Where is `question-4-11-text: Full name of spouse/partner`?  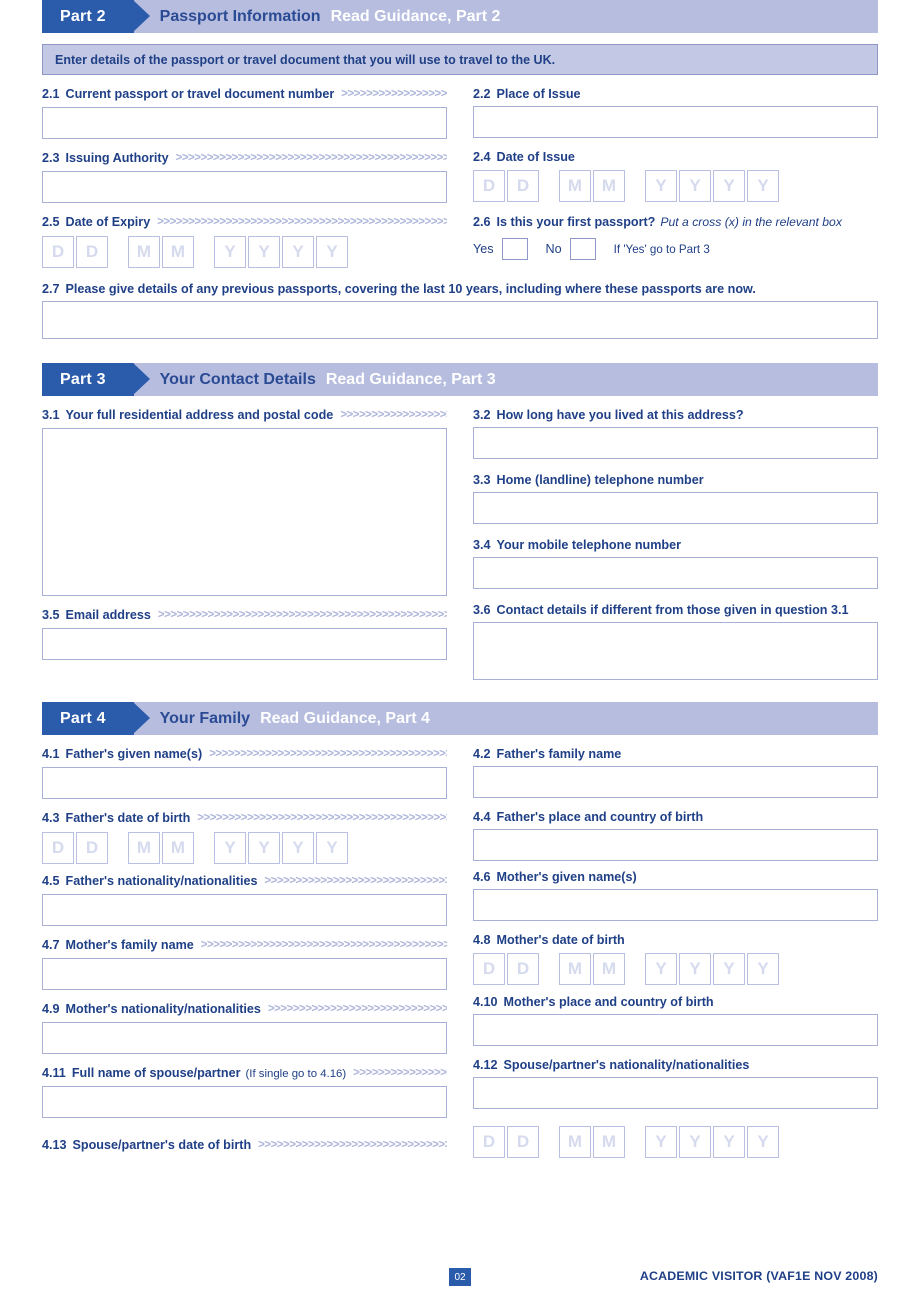
question-4-11-text: Full name of spouse/partner is located at coordinates (156, 1073).